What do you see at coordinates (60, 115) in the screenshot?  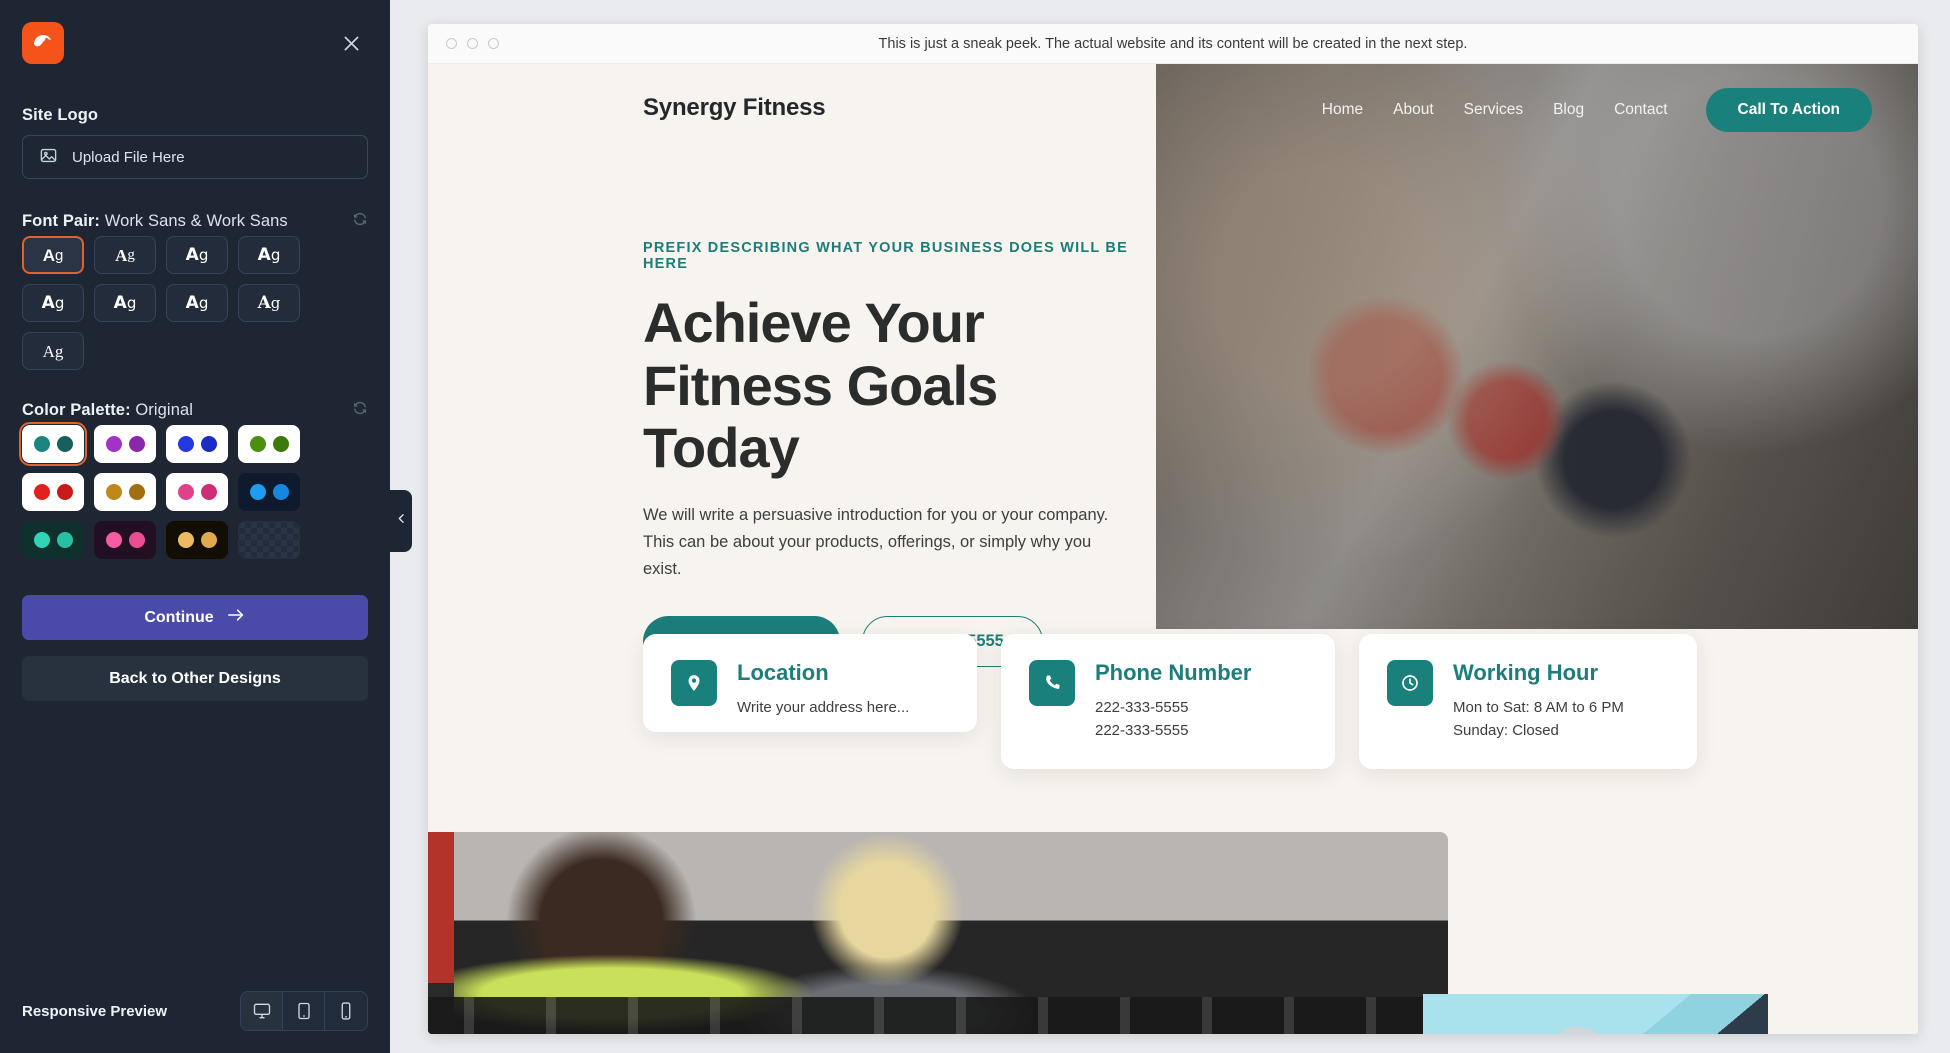 I see `site-logo-label: Site Logo` at bounding box center [60, 115].